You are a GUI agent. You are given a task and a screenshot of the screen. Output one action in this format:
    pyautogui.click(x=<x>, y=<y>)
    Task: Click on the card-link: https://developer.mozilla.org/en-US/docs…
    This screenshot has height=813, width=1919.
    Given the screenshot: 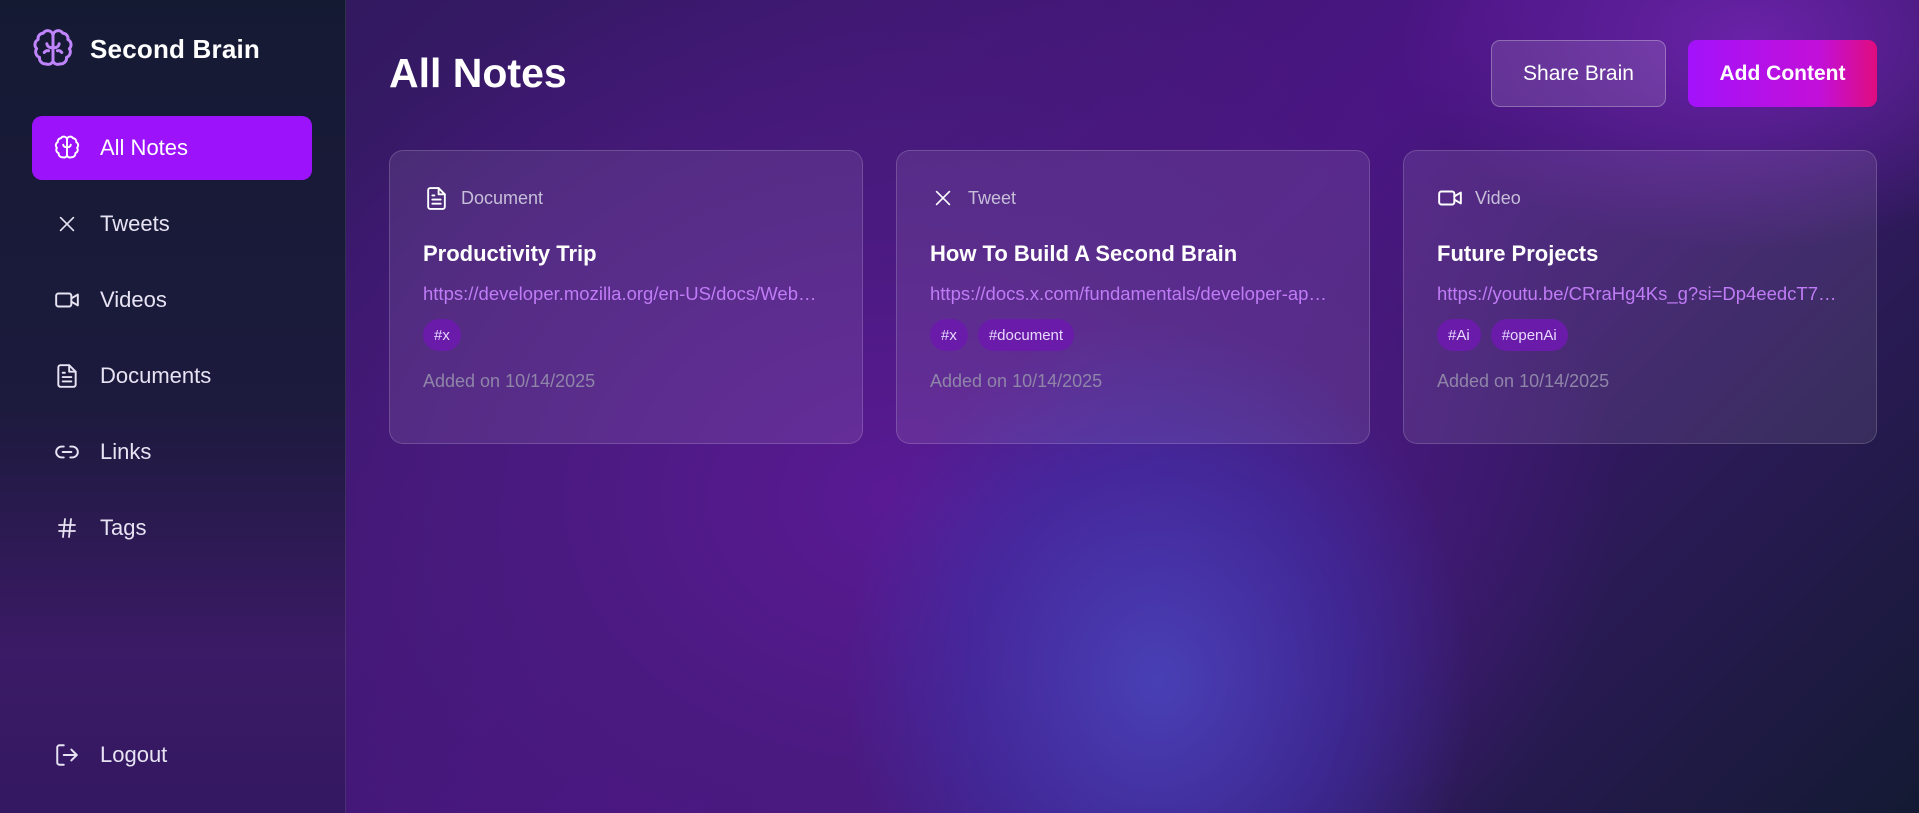 What is the action you would take?
    pyautogui.click(x=626, y=294)
    